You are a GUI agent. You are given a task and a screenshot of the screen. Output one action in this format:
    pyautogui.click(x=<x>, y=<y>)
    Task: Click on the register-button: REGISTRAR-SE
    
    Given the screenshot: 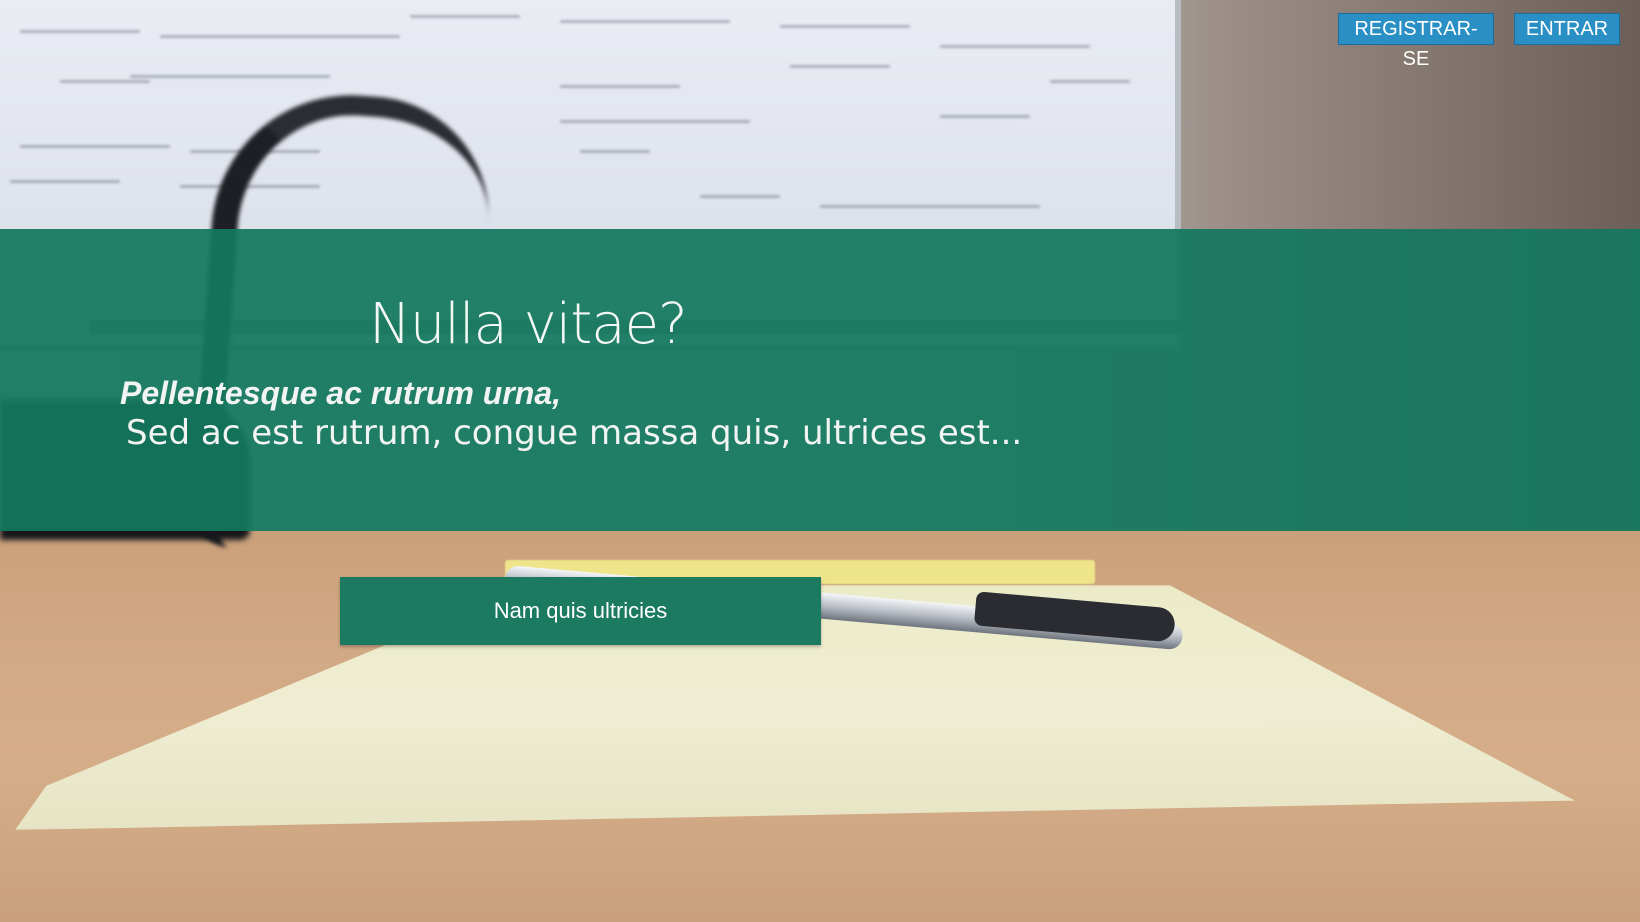 What is the action you would take?
    pyautogui.click(x=1416, y=41)
    